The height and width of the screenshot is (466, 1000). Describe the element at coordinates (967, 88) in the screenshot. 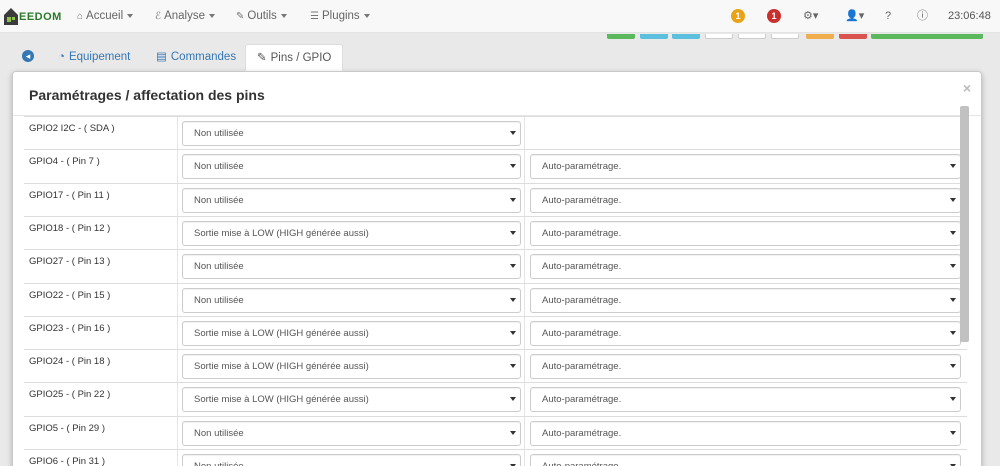

I see `close-icon: ×` at that location.